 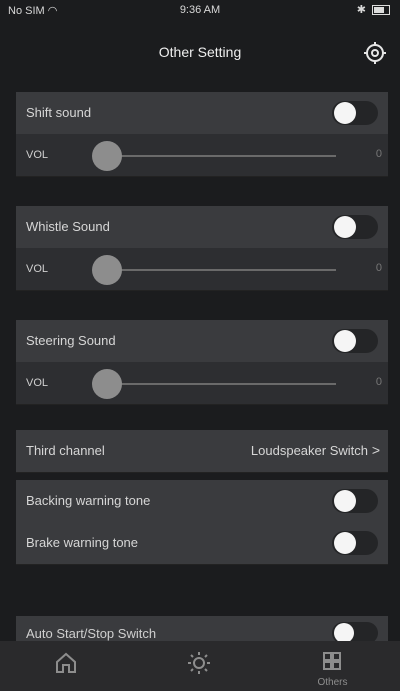 I want to click on page-title: Other Setting, so click(x=200, y=52).